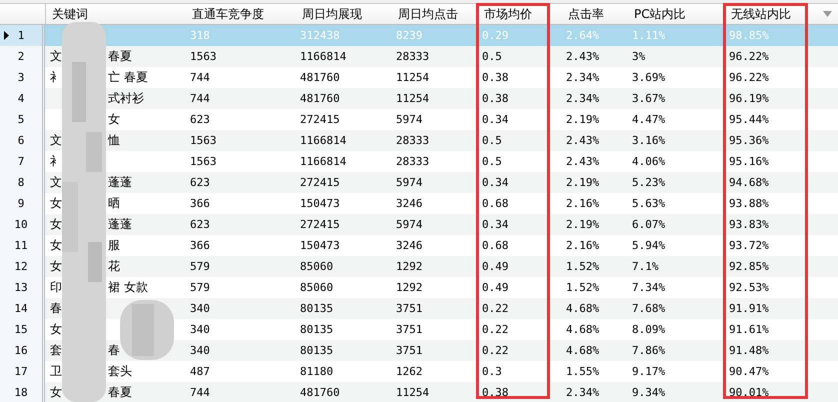 Image resolution: width=838 pixels, height=402 pixels. Describe the element at coordinates (200, 308) in the screenshot. I see `table-cell: 340` at that location.